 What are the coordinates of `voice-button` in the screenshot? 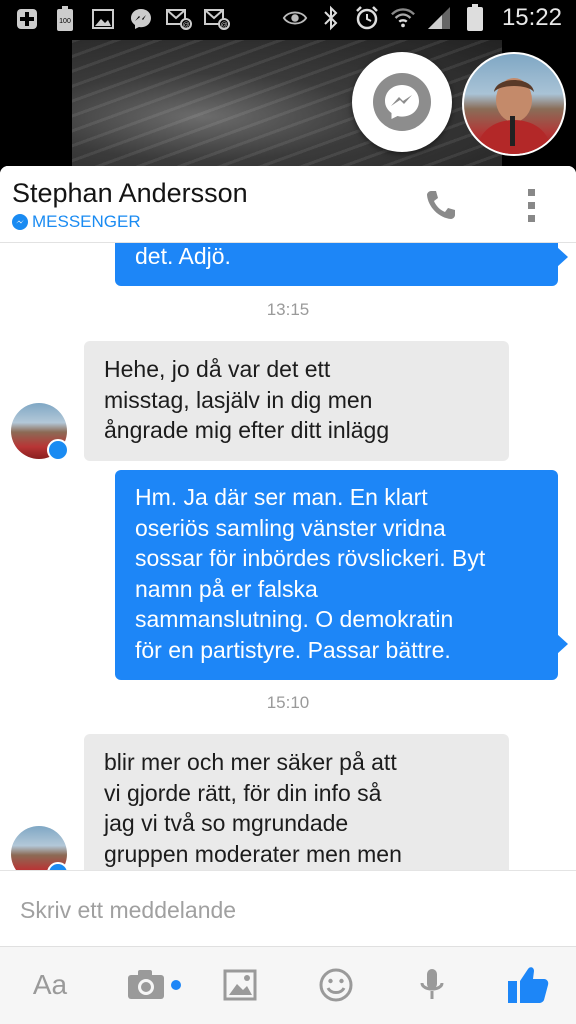 It's located at (432, 985).